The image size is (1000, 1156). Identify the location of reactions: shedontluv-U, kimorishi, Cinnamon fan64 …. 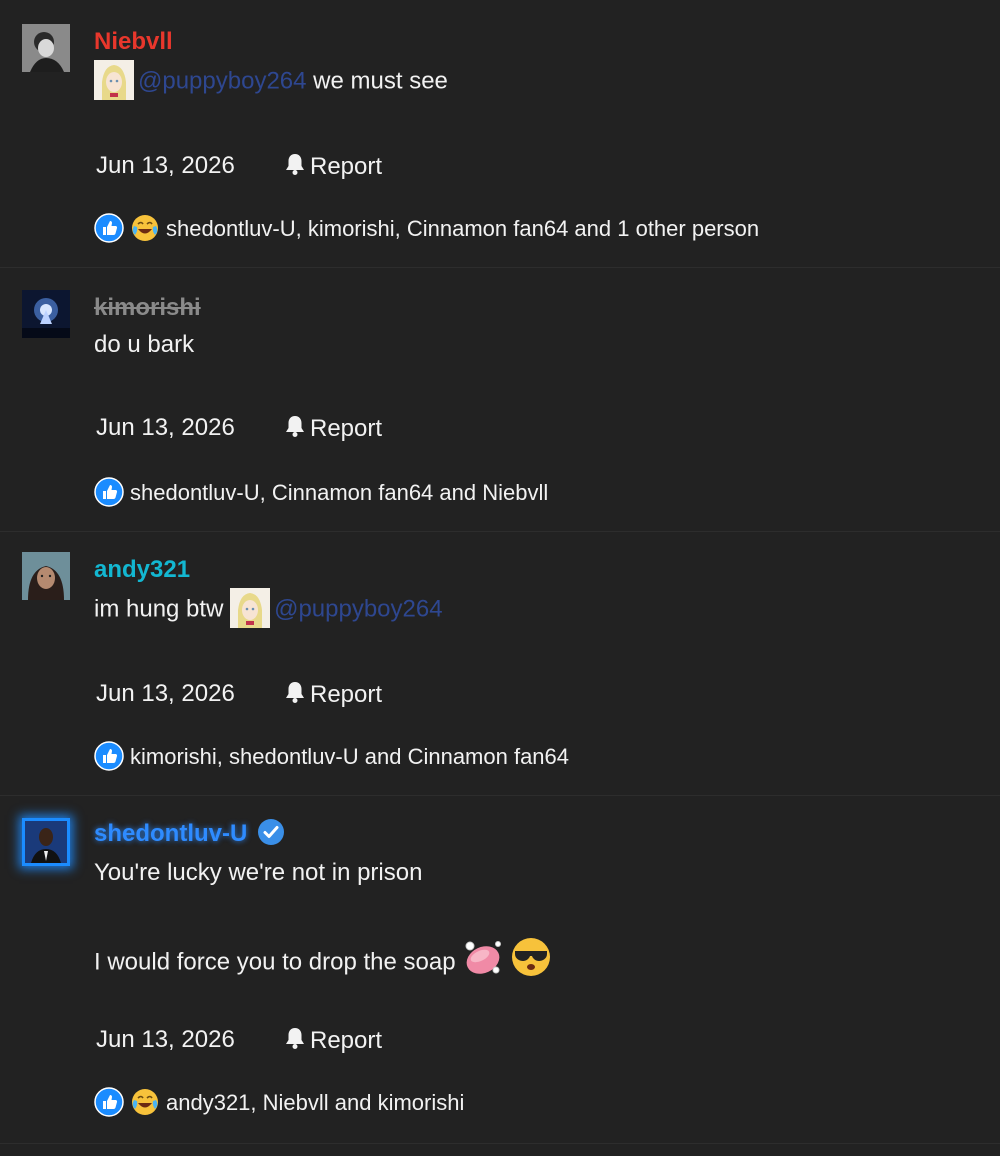
(426, 229).